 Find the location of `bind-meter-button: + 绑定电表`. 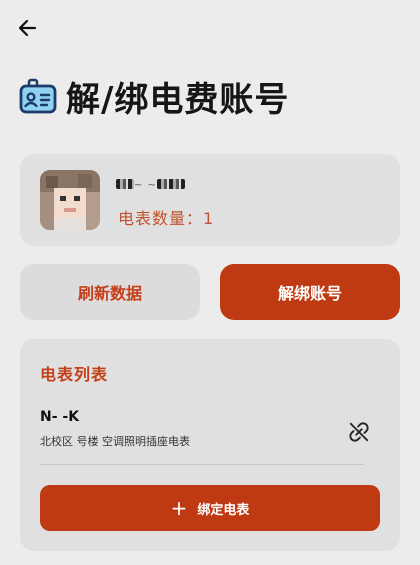

bind-meter-button: + 绑定电表 is located at coordinates (210, 508).